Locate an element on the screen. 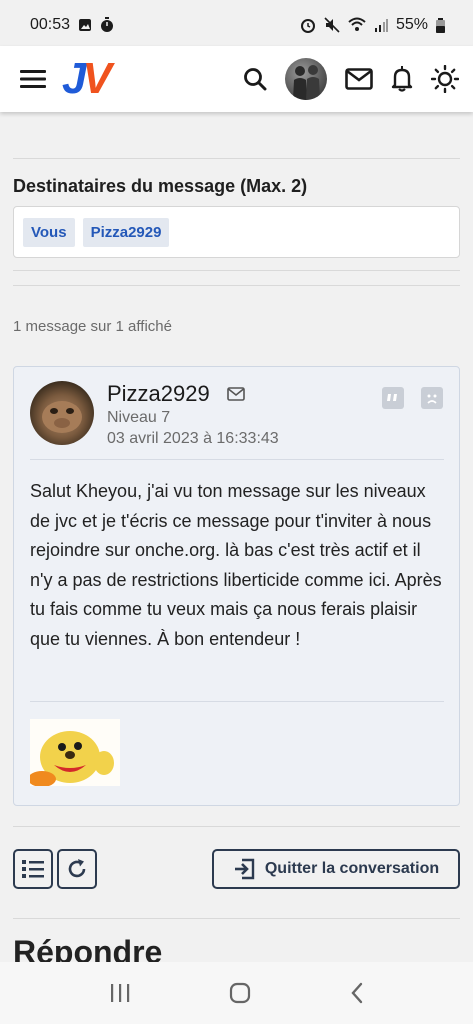  recent-apps-icon is located at coordinates (120, 993).